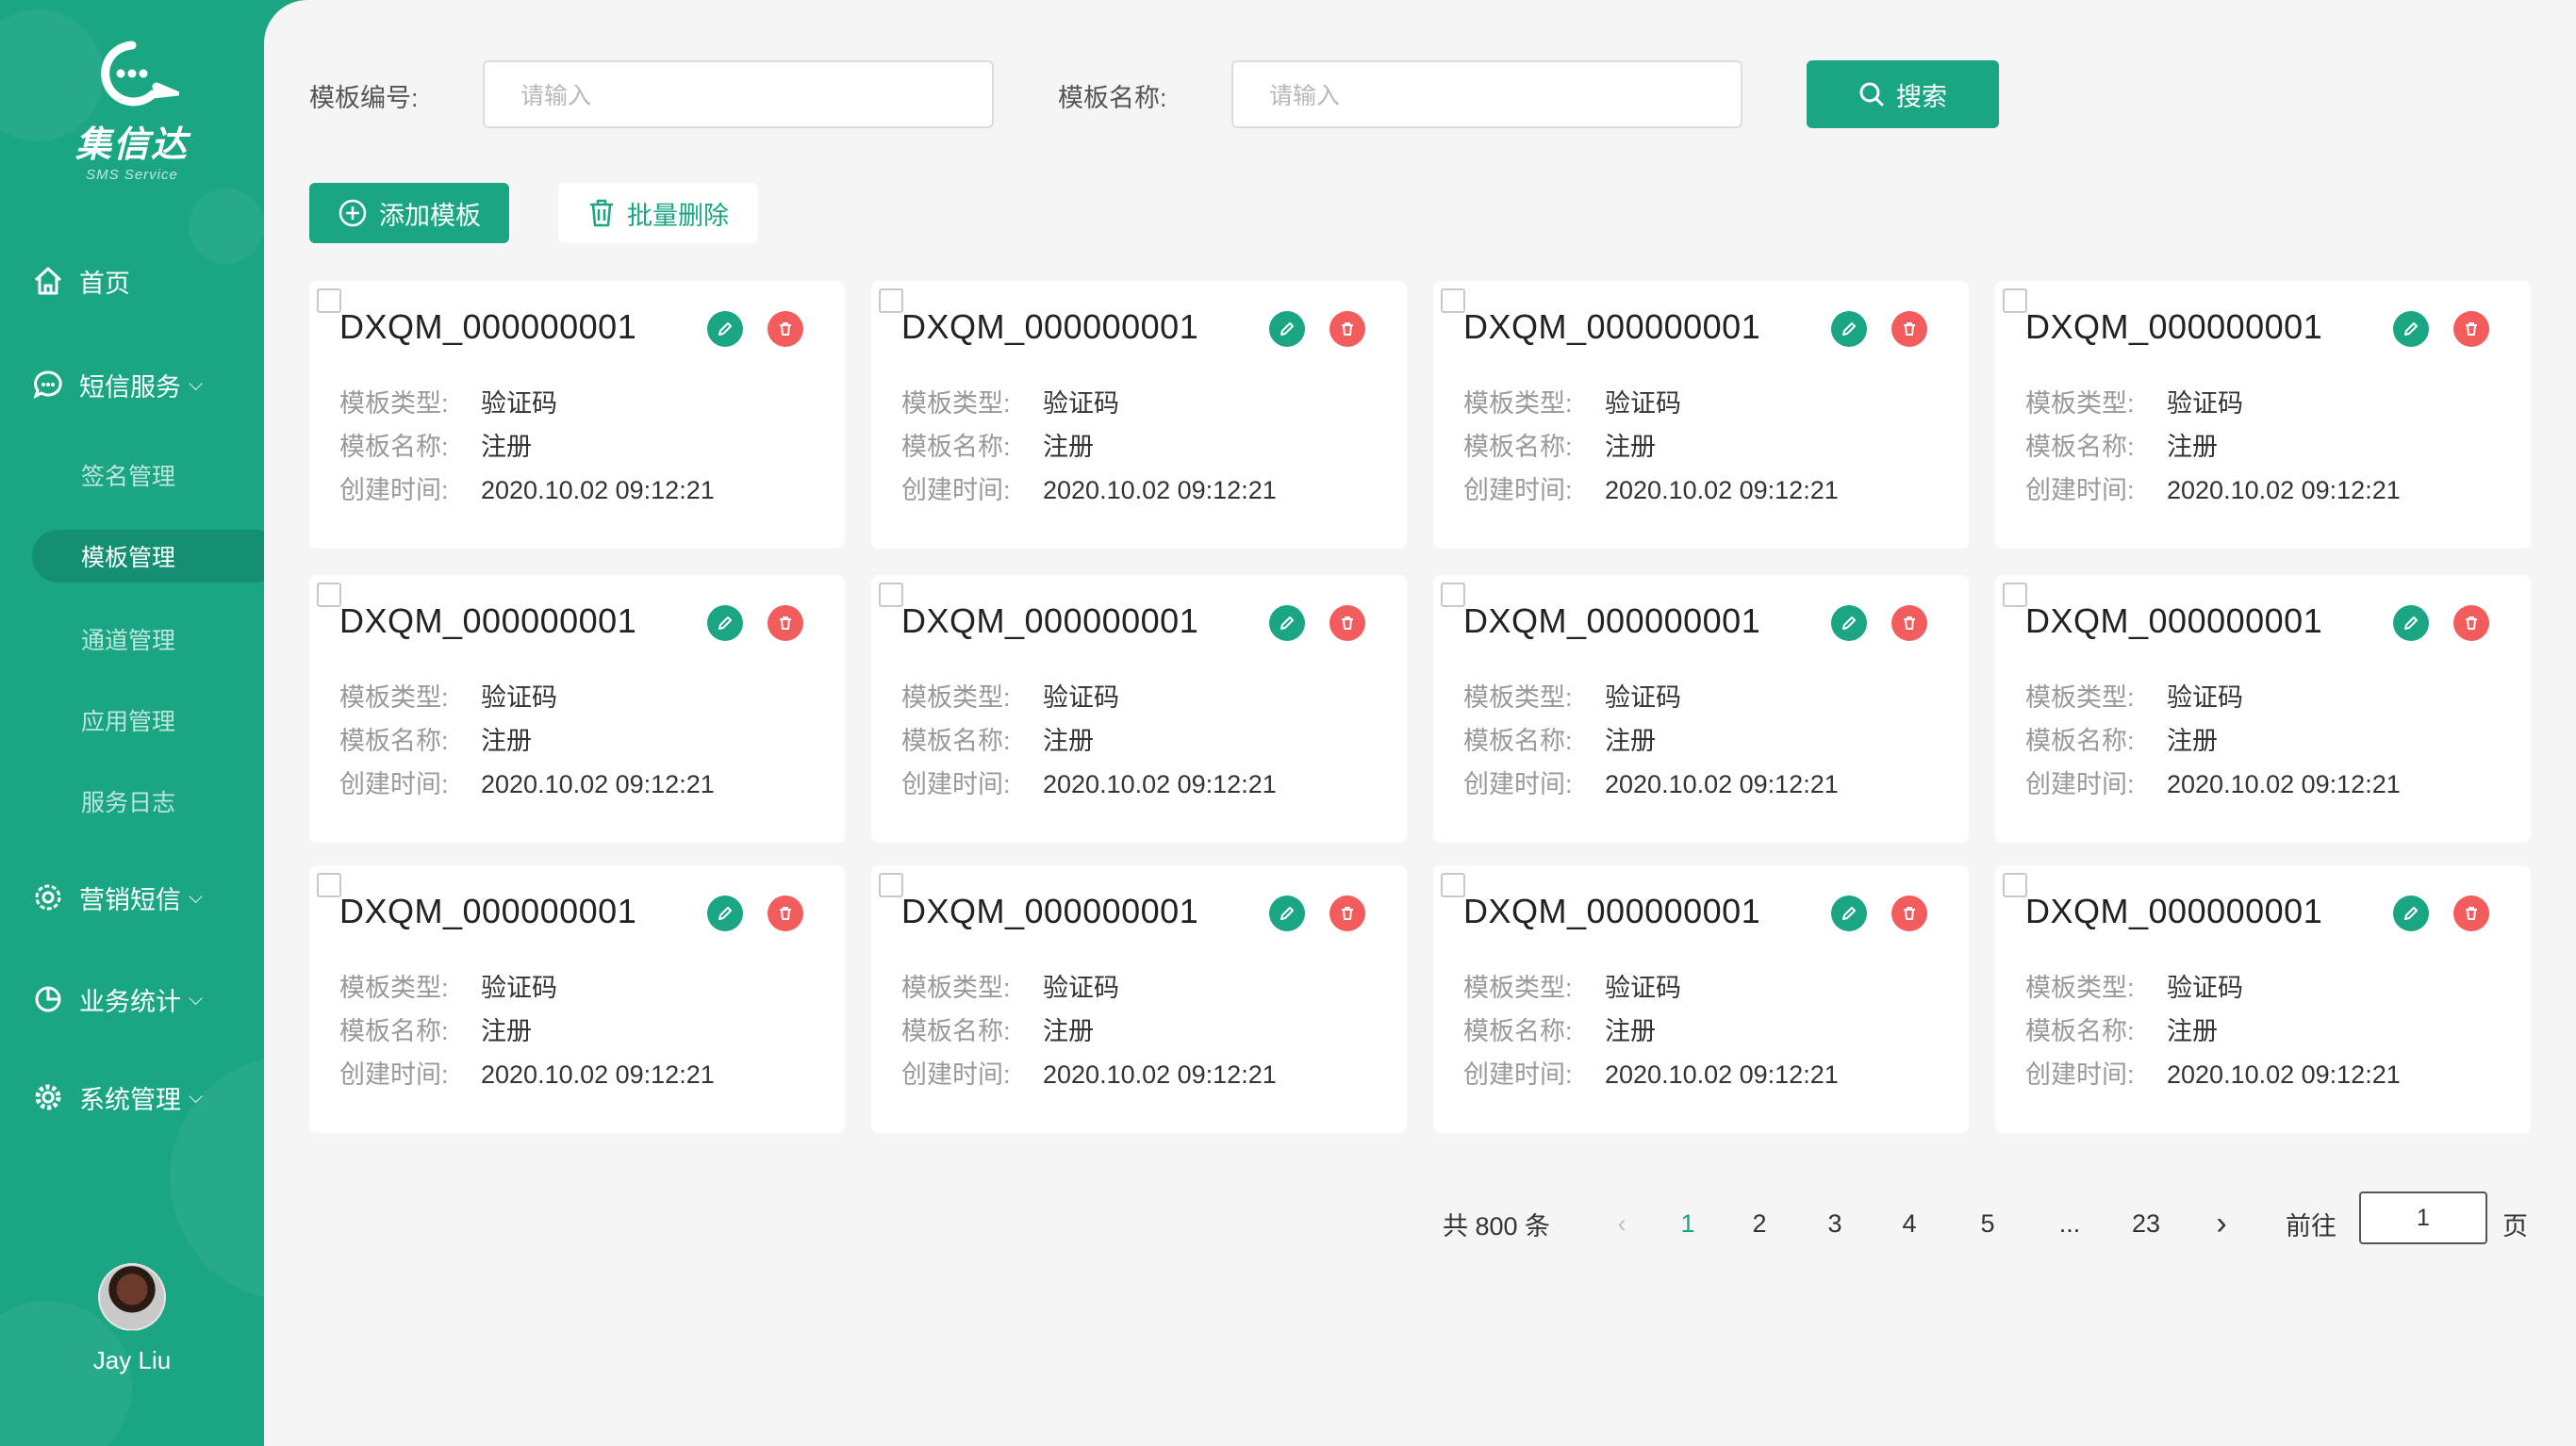 This screenshot has width=2576, height=1446. What do you see at coordinates (132, 175) in the screenshot?
I see `logo-subtitle: SMS Service` at bounding box center [132, 175].